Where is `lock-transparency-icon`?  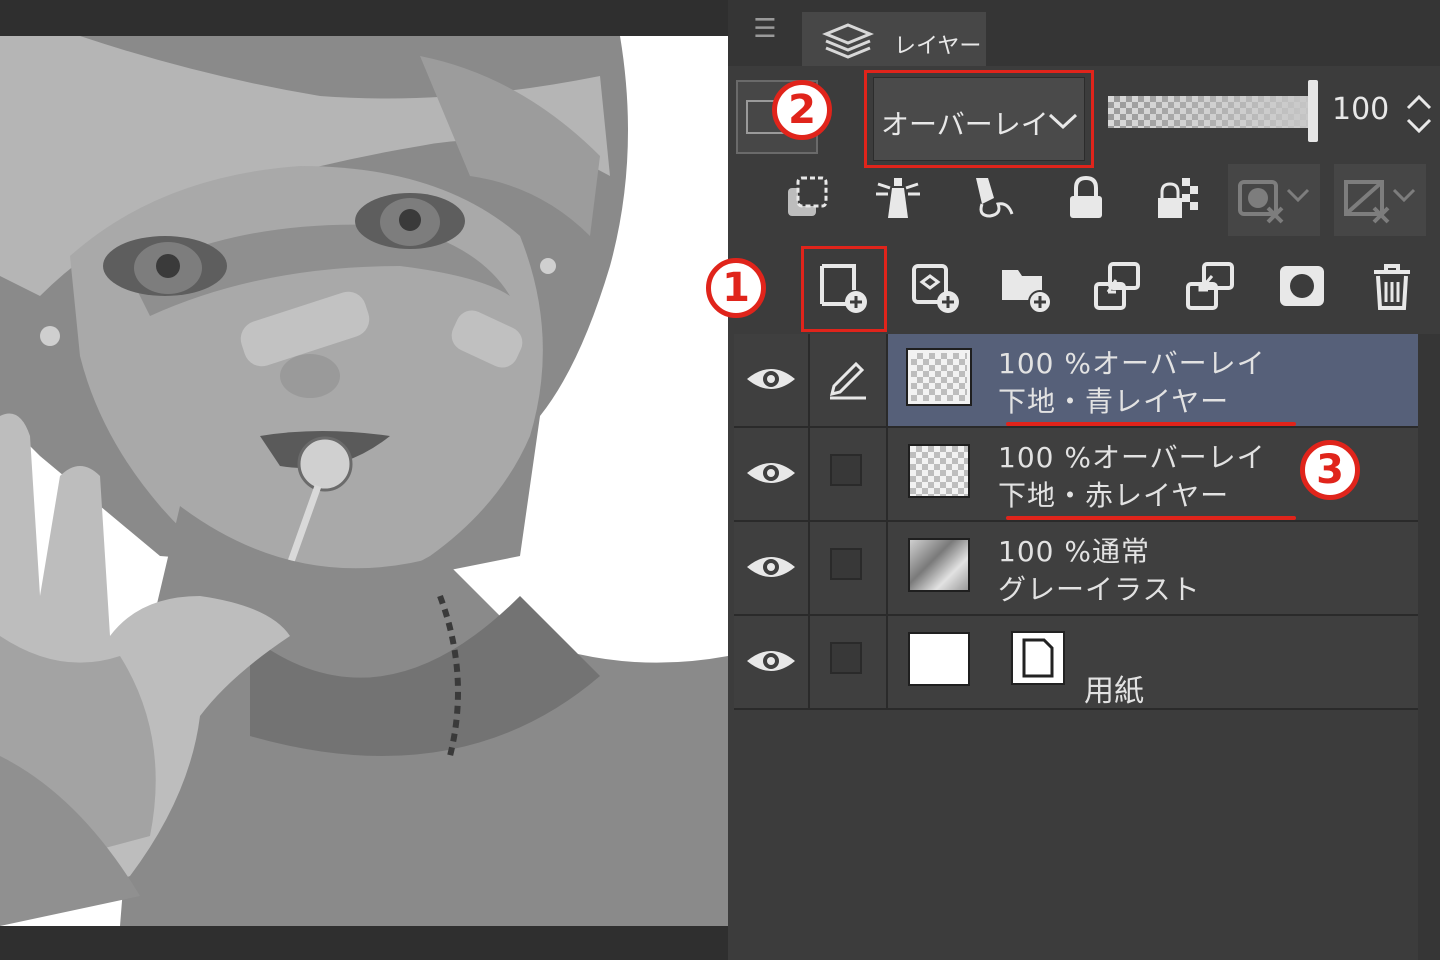
lock-transparency-icon is located at coordinates (1178, 198).